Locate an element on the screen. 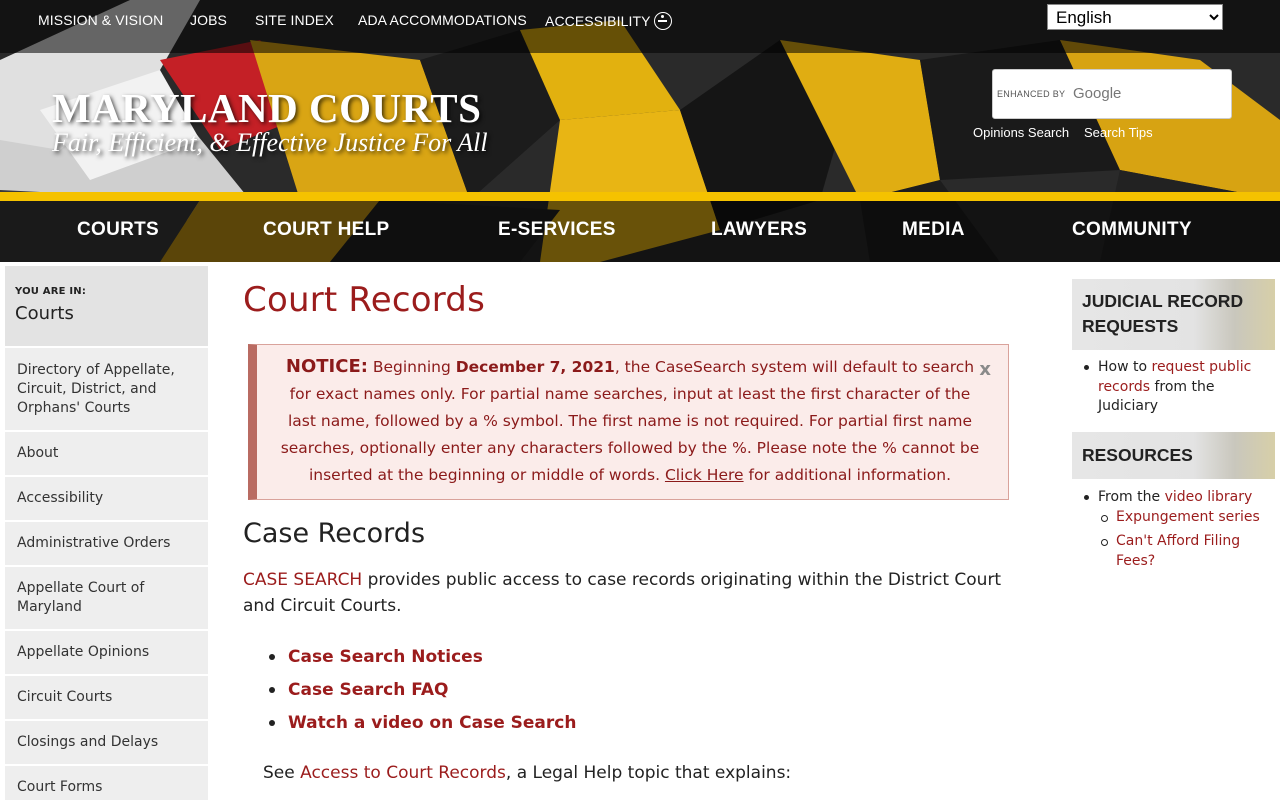  accessibility-icon is located at coordinates (662, 21).